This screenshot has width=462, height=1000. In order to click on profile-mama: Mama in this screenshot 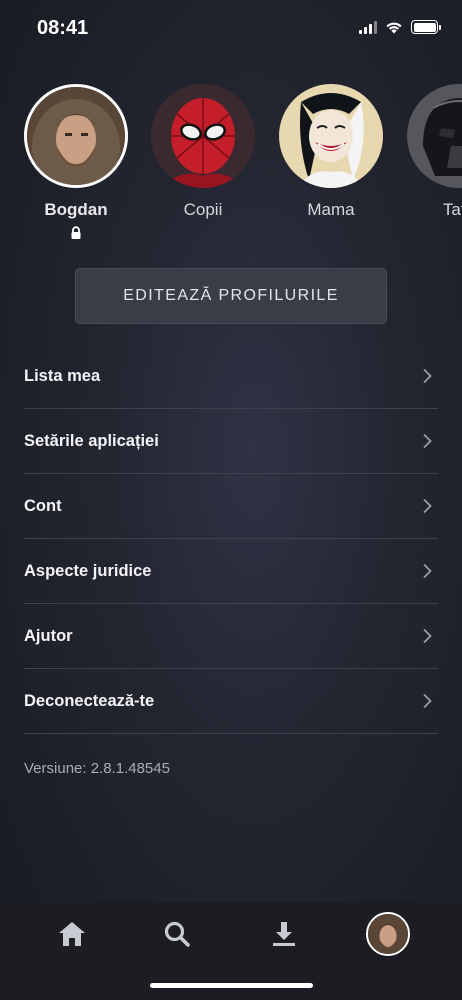, I will do `click(331, 152)`.